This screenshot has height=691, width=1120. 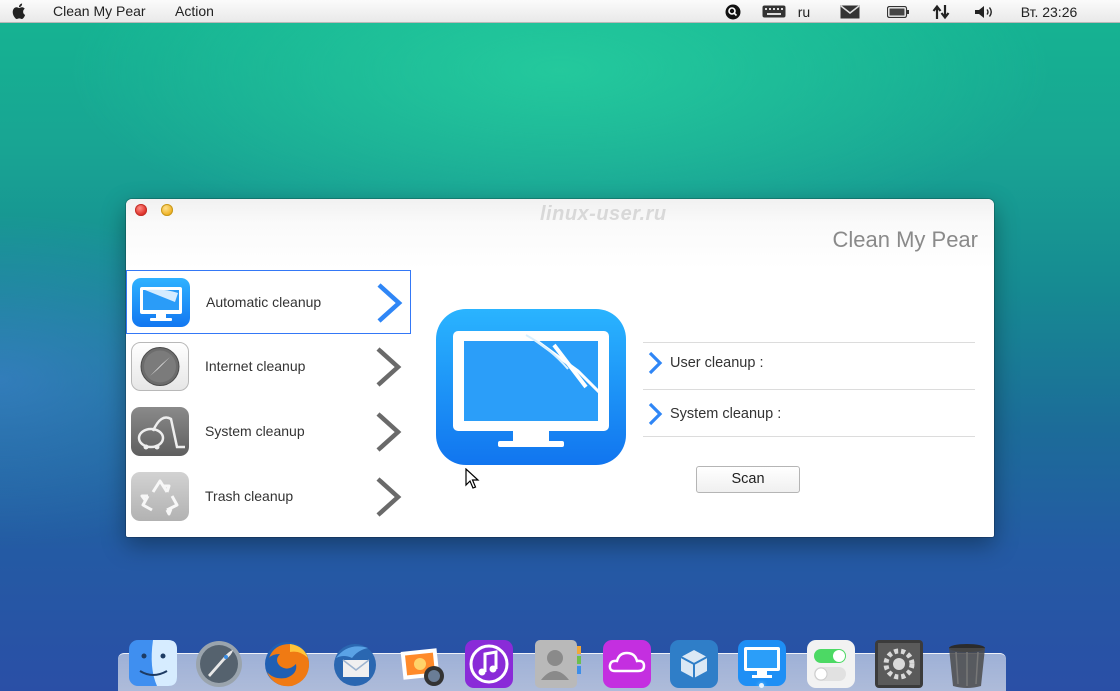 What do you see at coordinates (905, 239) in the screenshot?
I see `window-title: Clean My Pear` at bounding box center [905, 239].